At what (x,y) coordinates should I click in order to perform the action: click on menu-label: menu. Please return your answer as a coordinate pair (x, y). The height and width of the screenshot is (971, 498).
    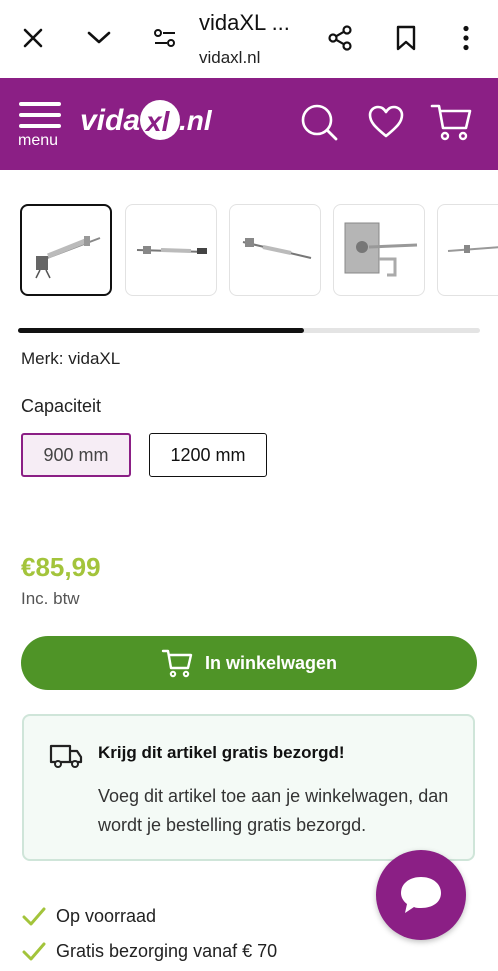
    Looking at the image, I should click on (38, 140).